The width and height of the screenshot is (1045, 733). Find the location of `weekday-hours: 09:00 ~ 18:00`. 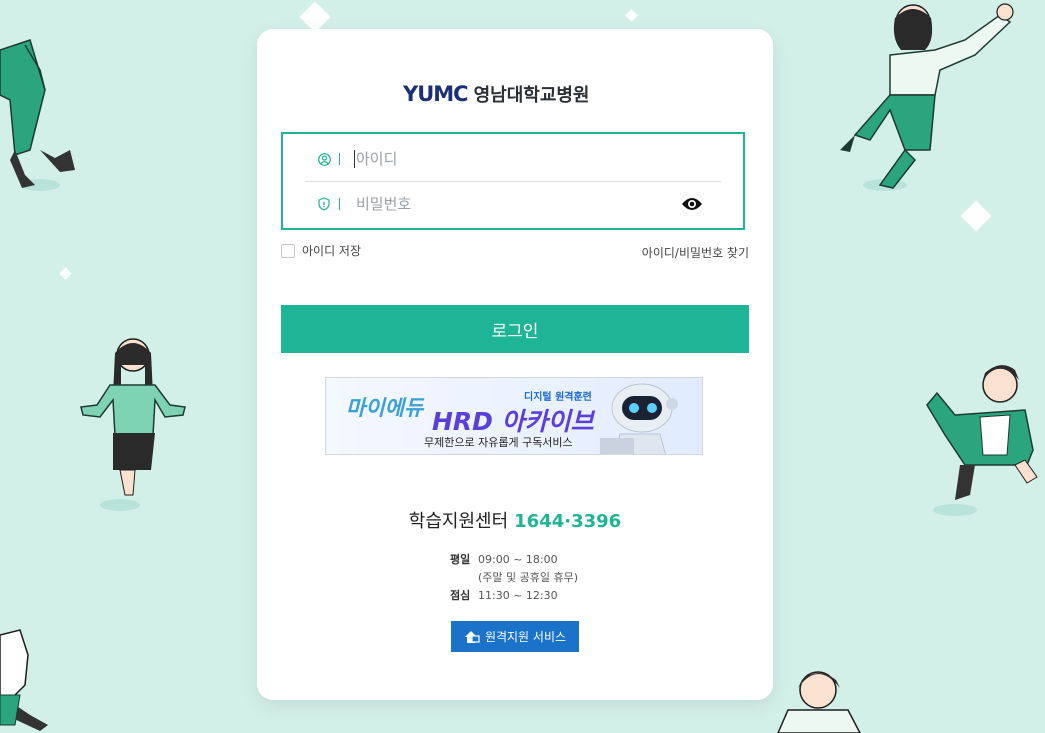

weekday-hours: 09:00 ~ 18:00 is located at coordinates (518, 559).